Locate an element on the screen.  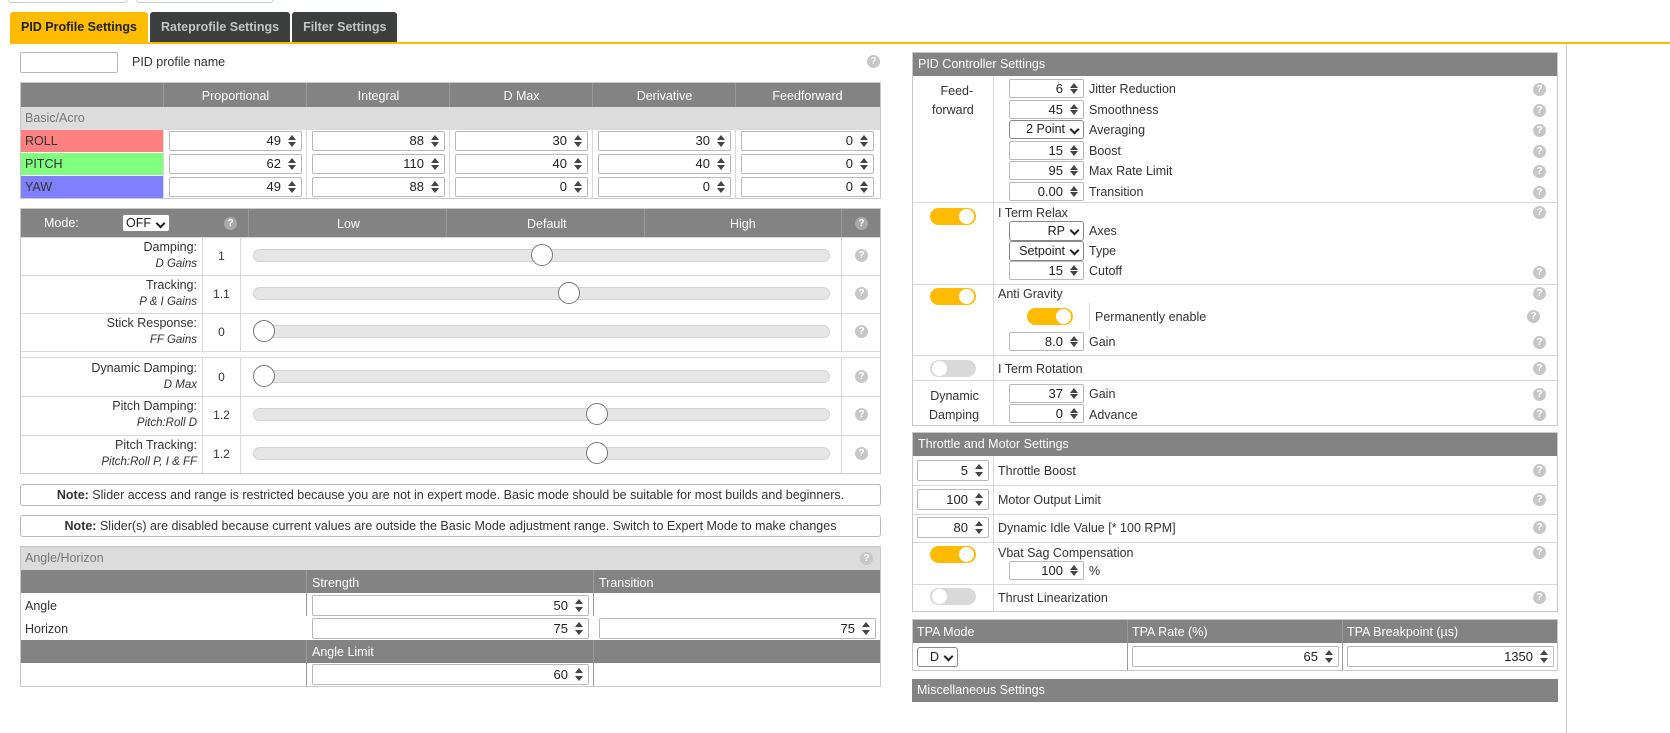
throttle-input: 5 is located at coordinates (953, 470).